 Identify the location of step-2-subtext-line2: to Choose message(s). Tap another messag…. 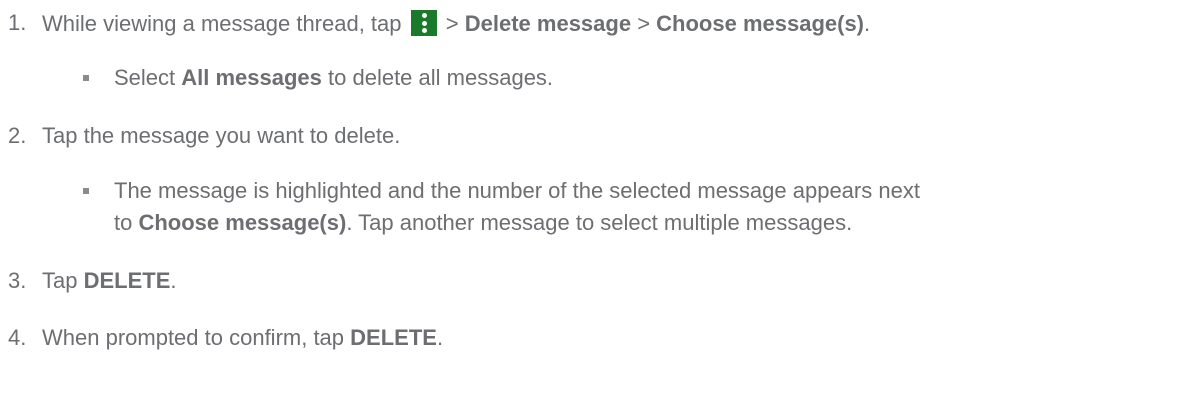
(483, 223).